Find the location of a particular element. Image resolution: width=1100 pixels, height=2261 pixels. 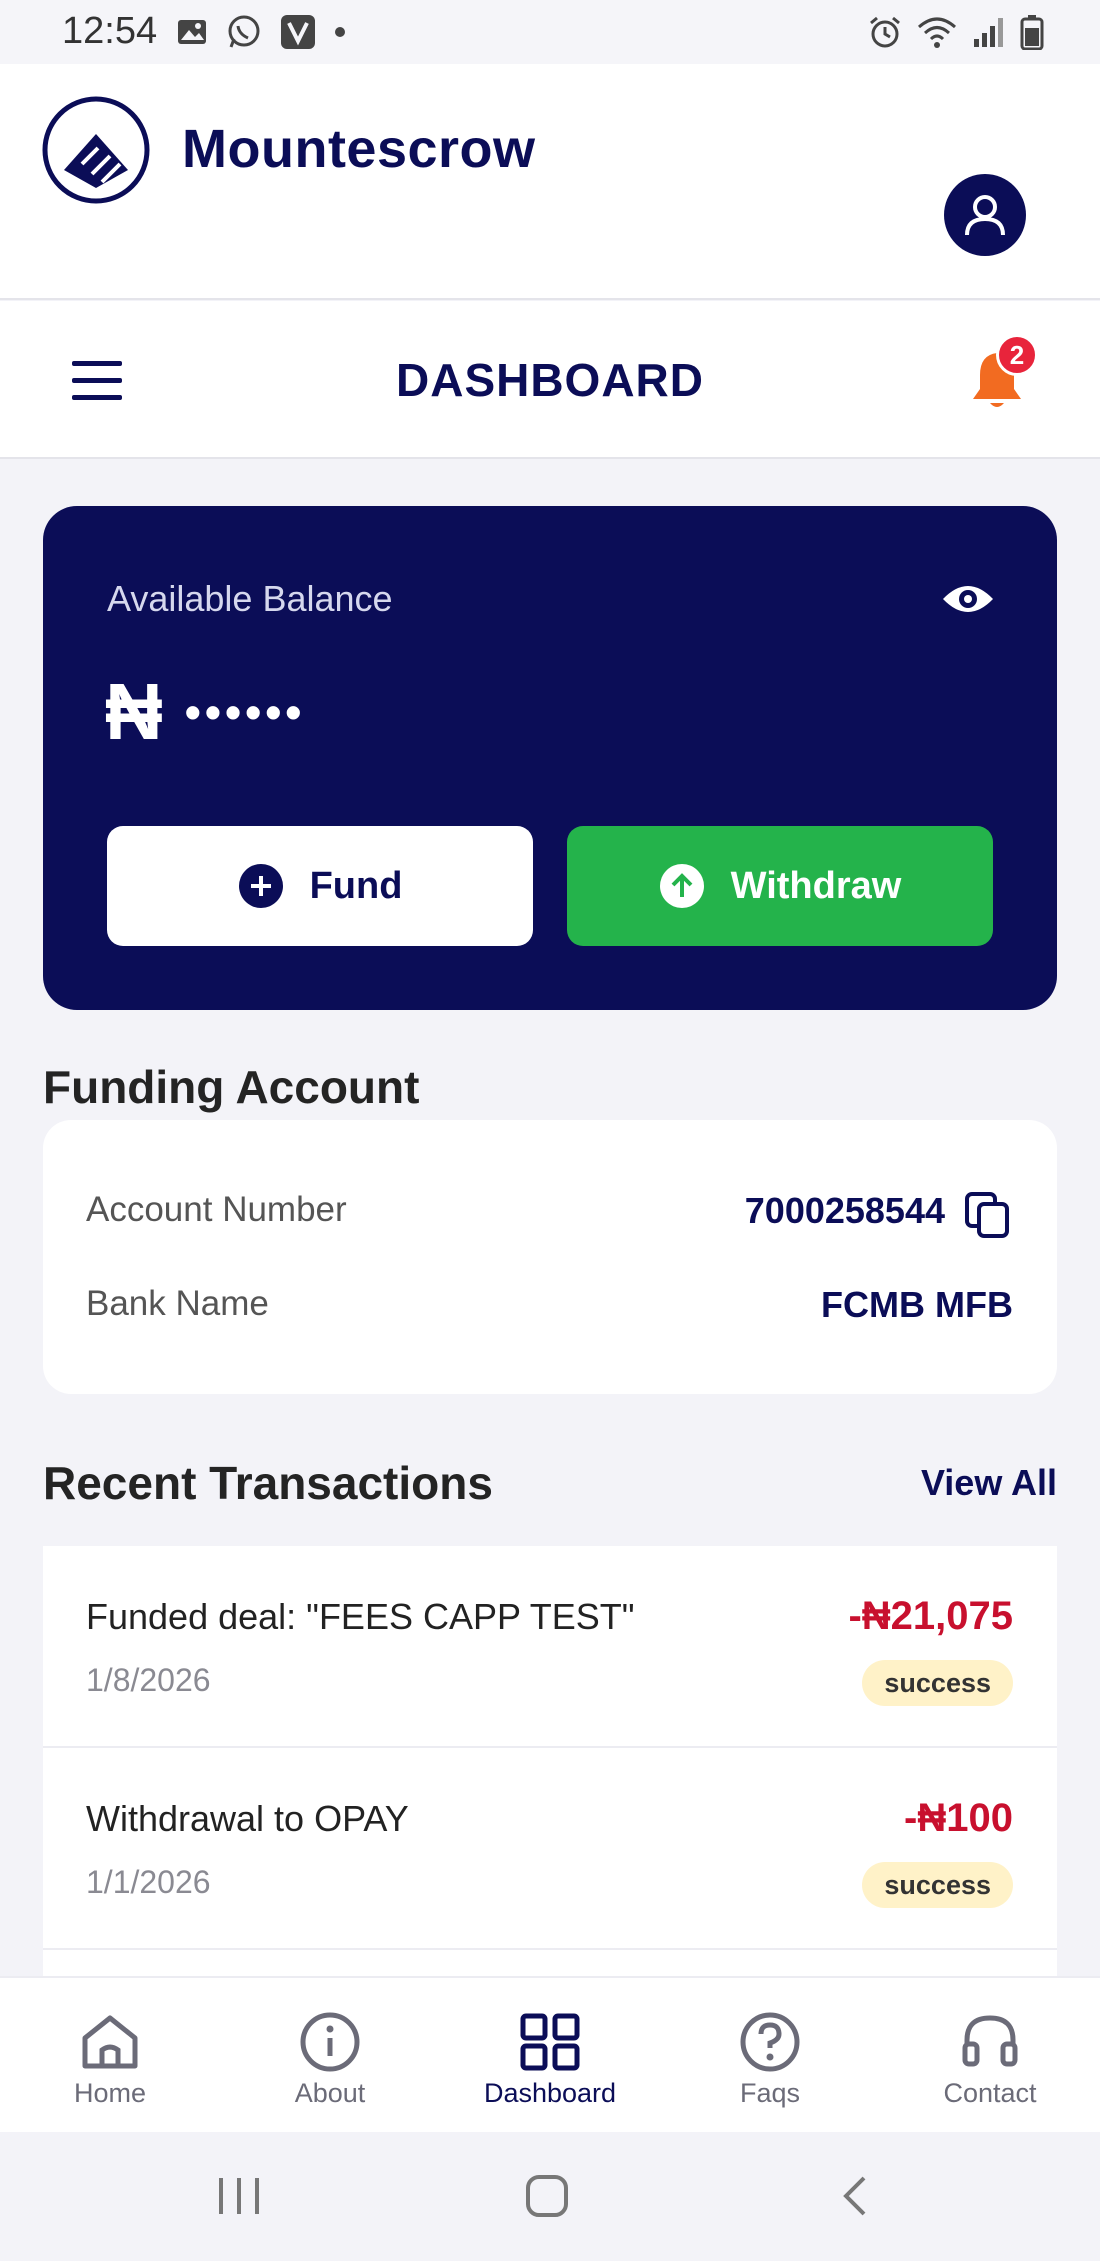

user-icon is located at coordinates (985, 215).